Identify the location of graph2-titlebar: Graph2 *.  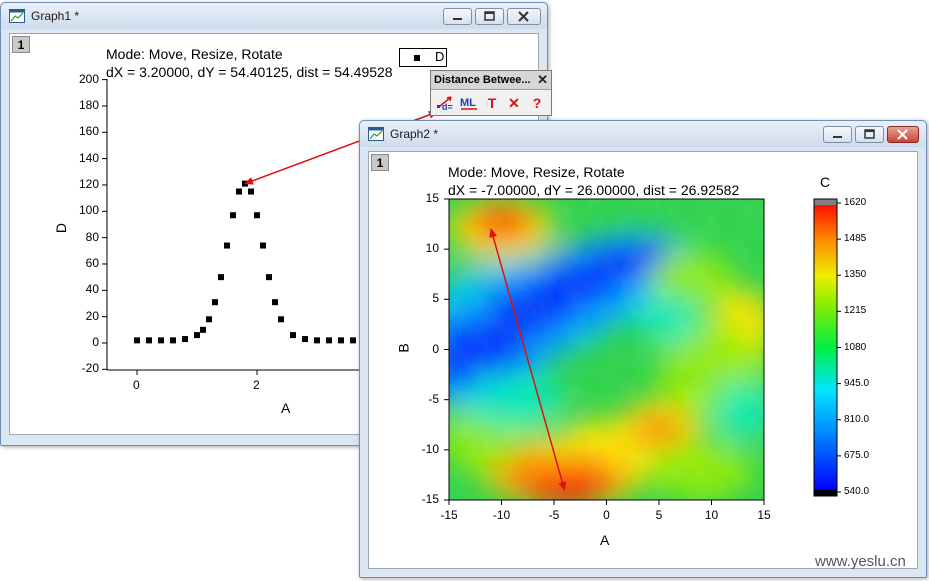
(643, 134).